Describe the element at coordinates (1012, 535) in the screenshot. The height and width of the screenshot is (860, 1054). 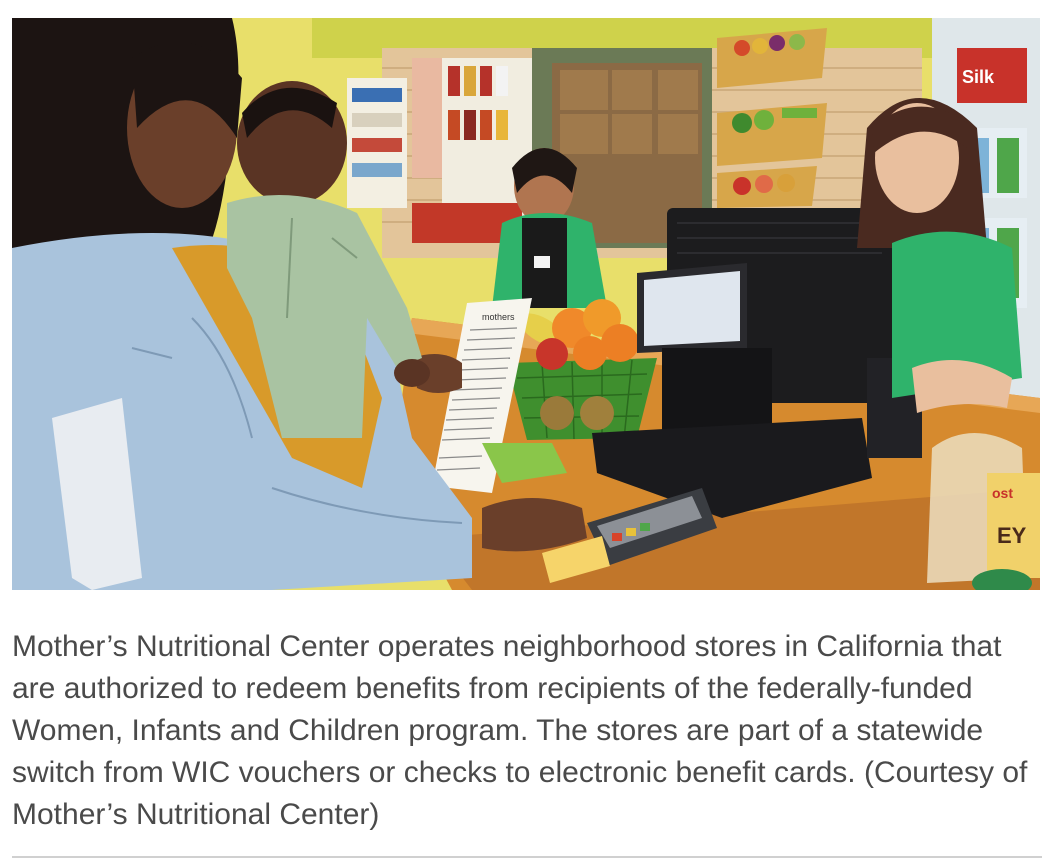
I see `bread-label-2: EY` at that location.